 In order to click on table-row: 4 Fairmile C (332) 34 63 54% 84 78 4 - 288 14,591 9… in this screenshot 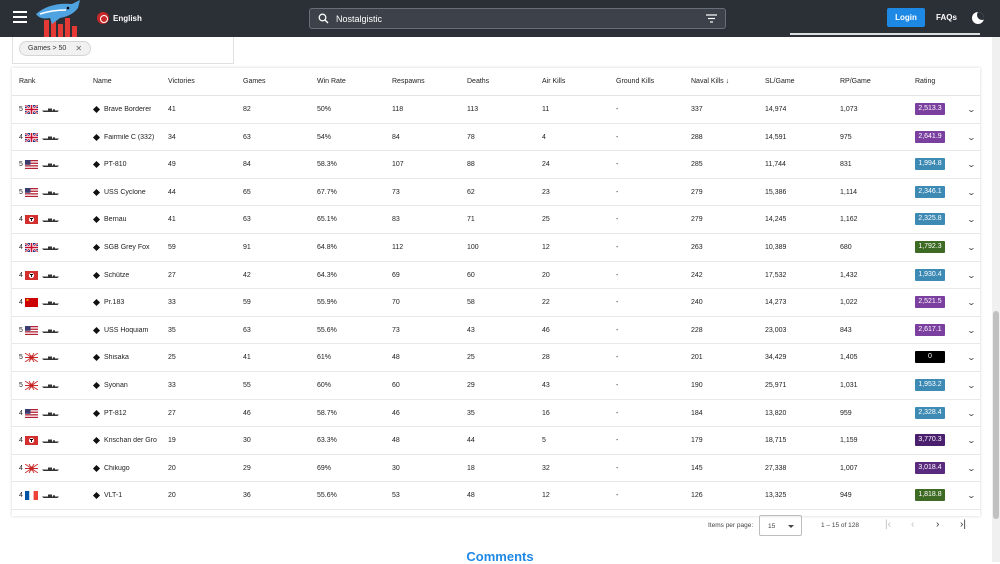, I will do `click(496, 138)`.